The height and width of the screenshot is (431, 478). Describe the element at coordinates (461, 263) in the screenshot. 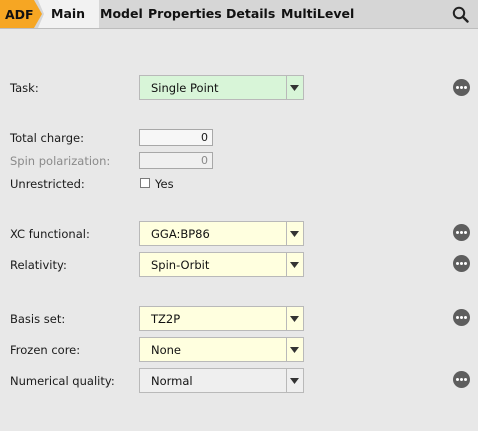

I see `relativity-more-options-icon` at that location.